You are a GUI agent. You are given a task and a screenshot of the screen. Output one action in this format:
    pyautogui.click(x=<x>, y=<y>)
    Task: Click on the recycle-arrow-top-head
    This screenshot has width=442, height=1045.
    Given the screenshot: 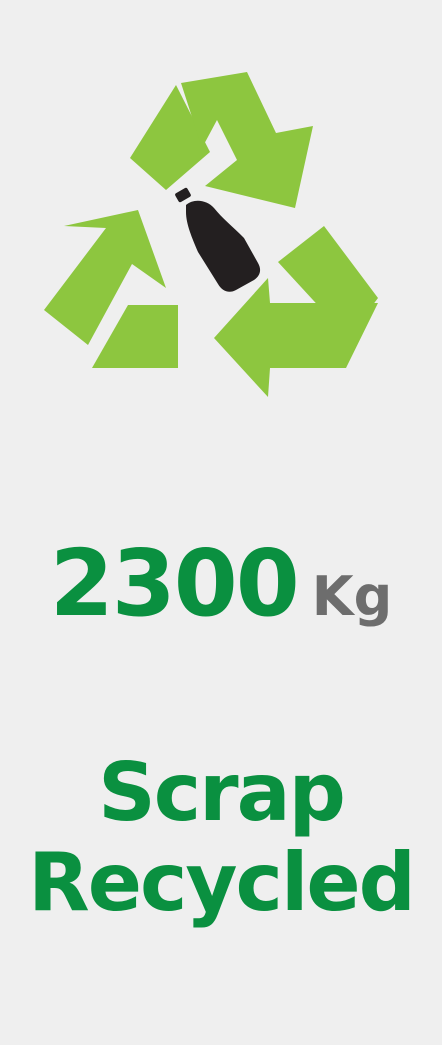 What is the action you would take?
    pyautogui.click(x=247, y=140)
    